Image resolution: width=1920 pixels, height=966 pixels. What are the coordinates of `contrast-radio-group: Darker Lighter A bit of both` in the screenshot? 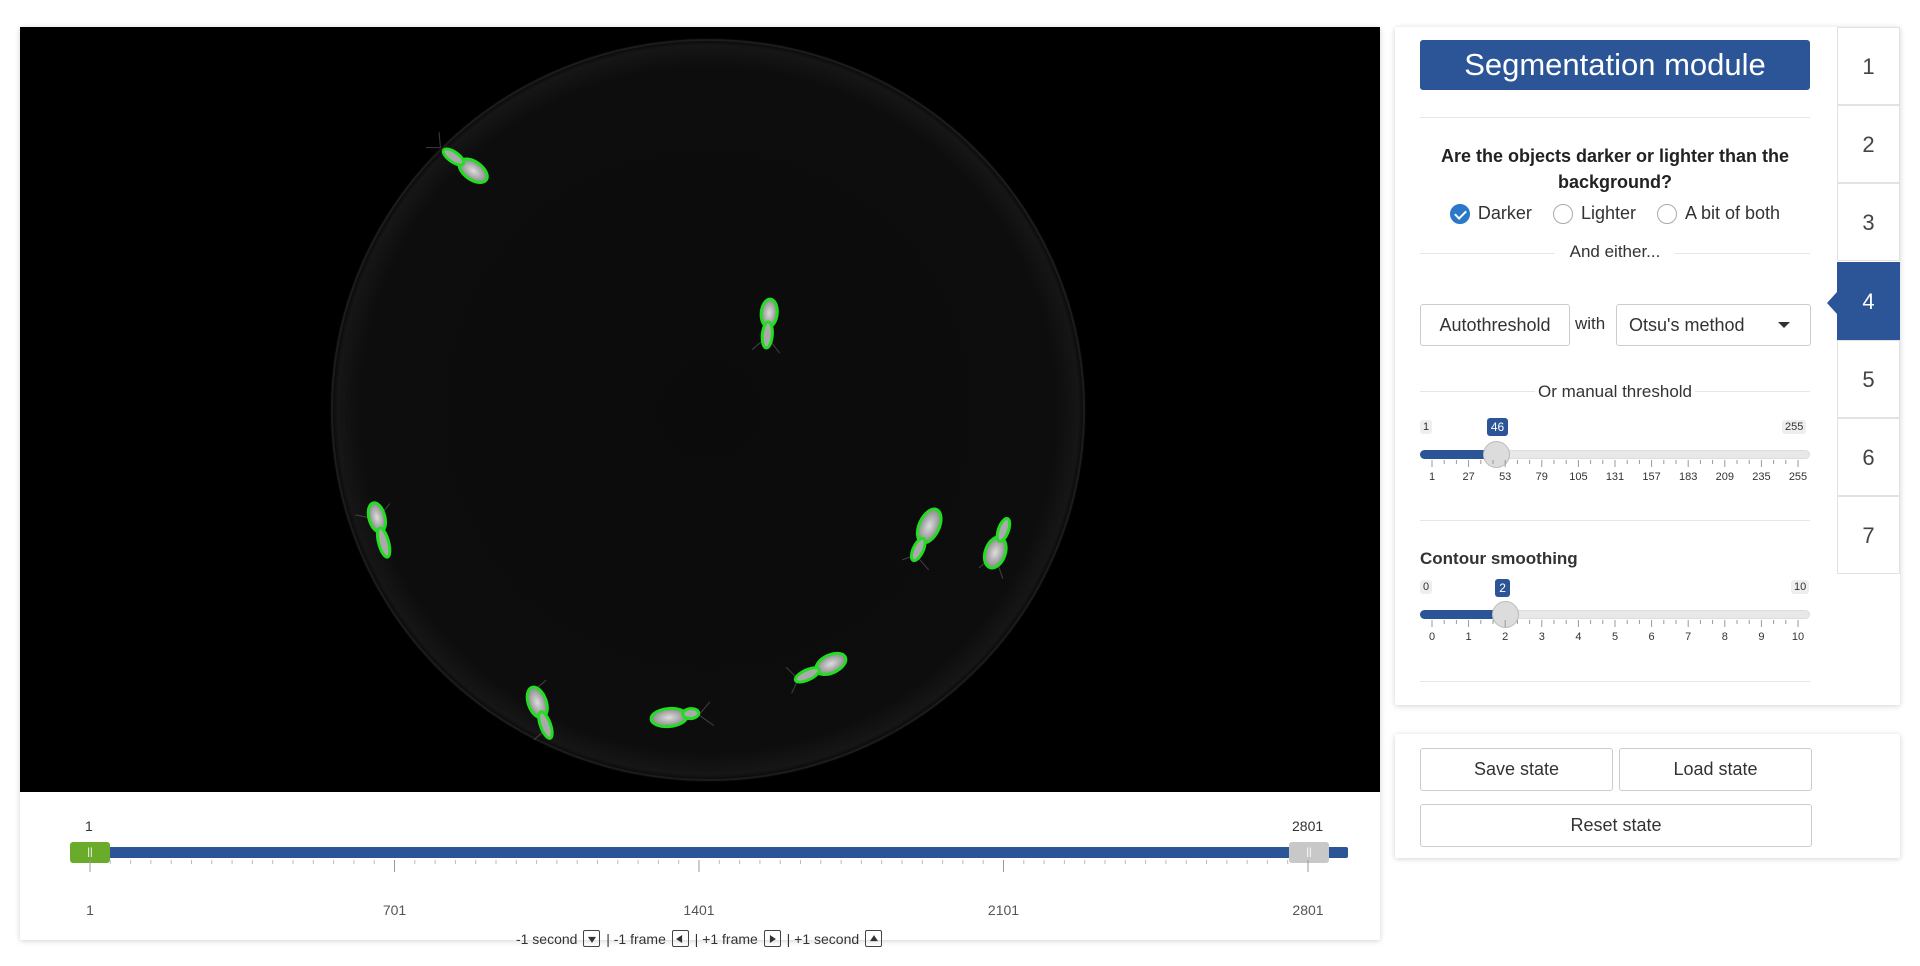 It's located at (1615, 213).